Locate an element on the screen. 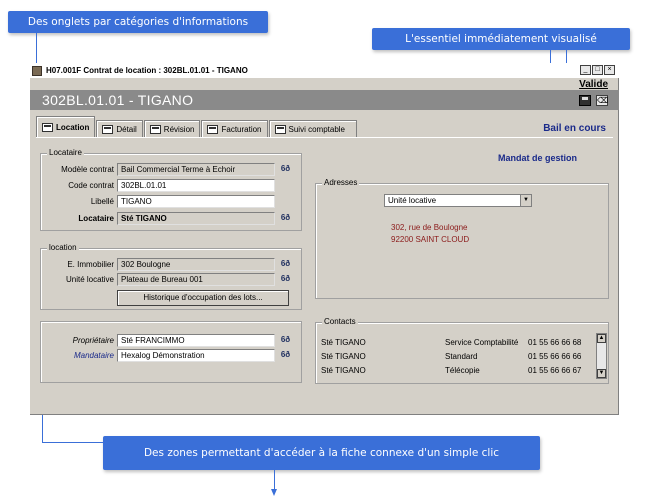 This screenshot has width=650, height=500. libelle-field: TIGANO is located at coordinates (196, 201).